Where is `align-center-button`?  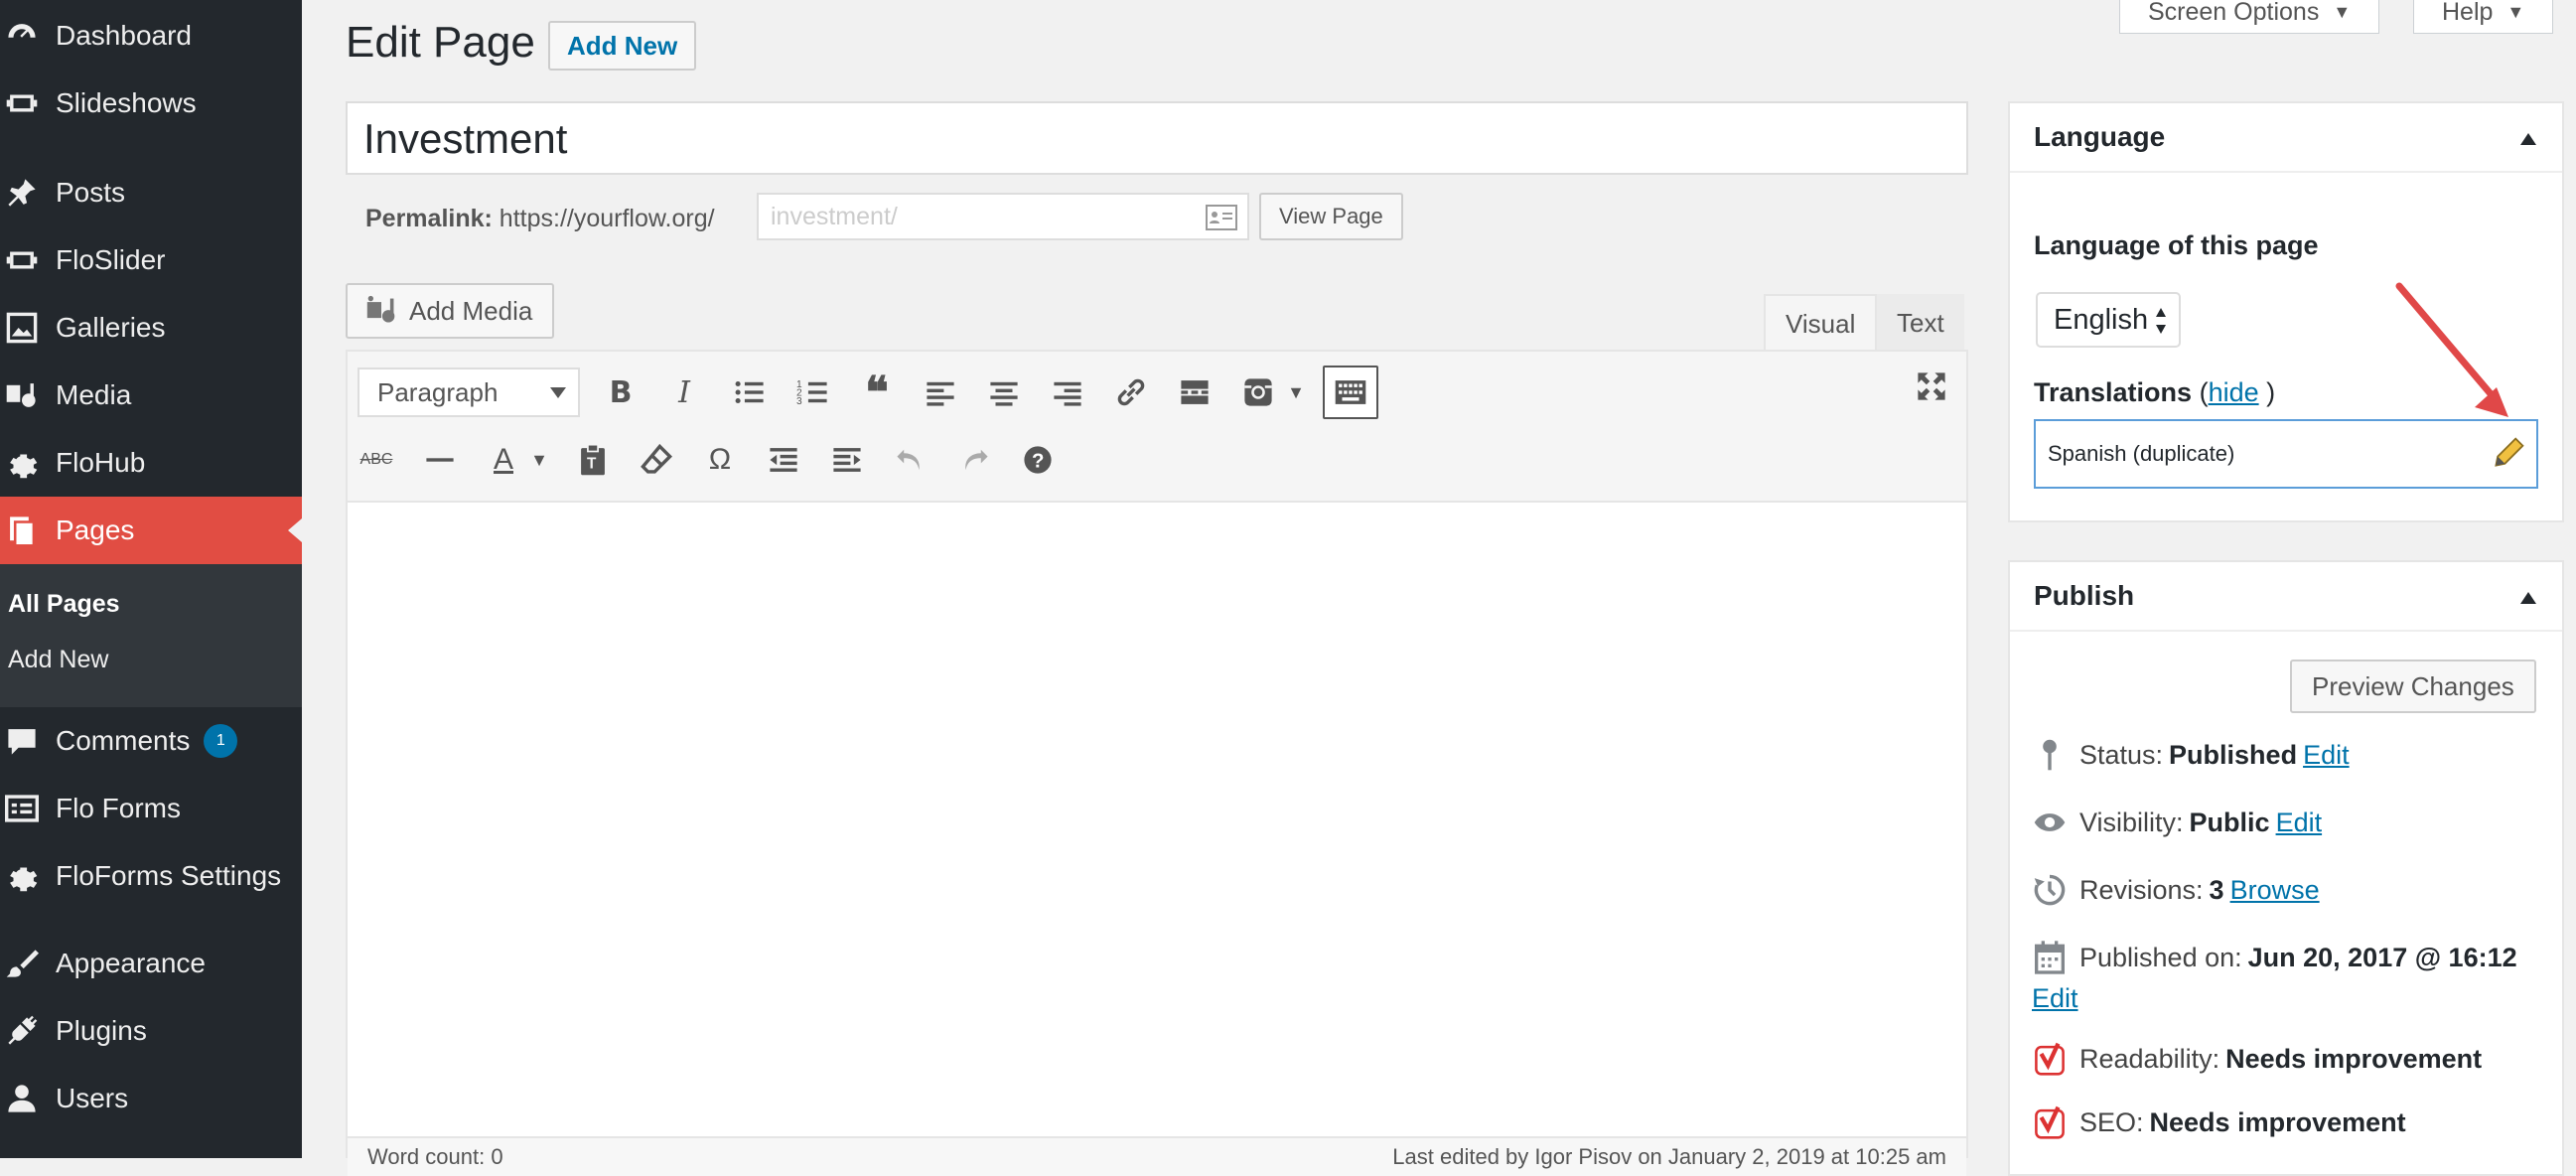 align-center-button is located at coordinates (1004, 392).